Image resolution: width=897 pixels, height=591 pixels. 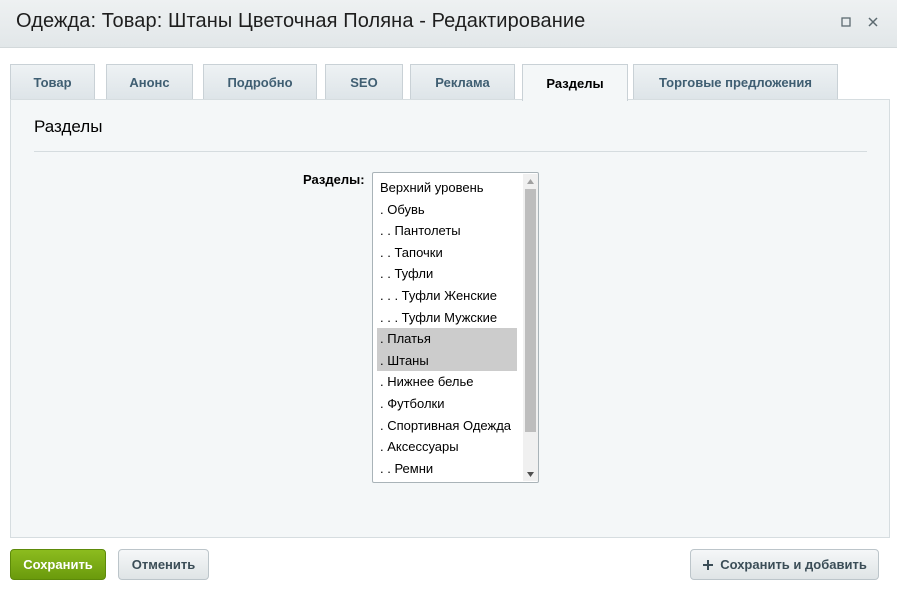 What do you see at coordinates (447, 404) in the screenshot?
I see `list-item: . Футболки` at bounding box center [447, 404].